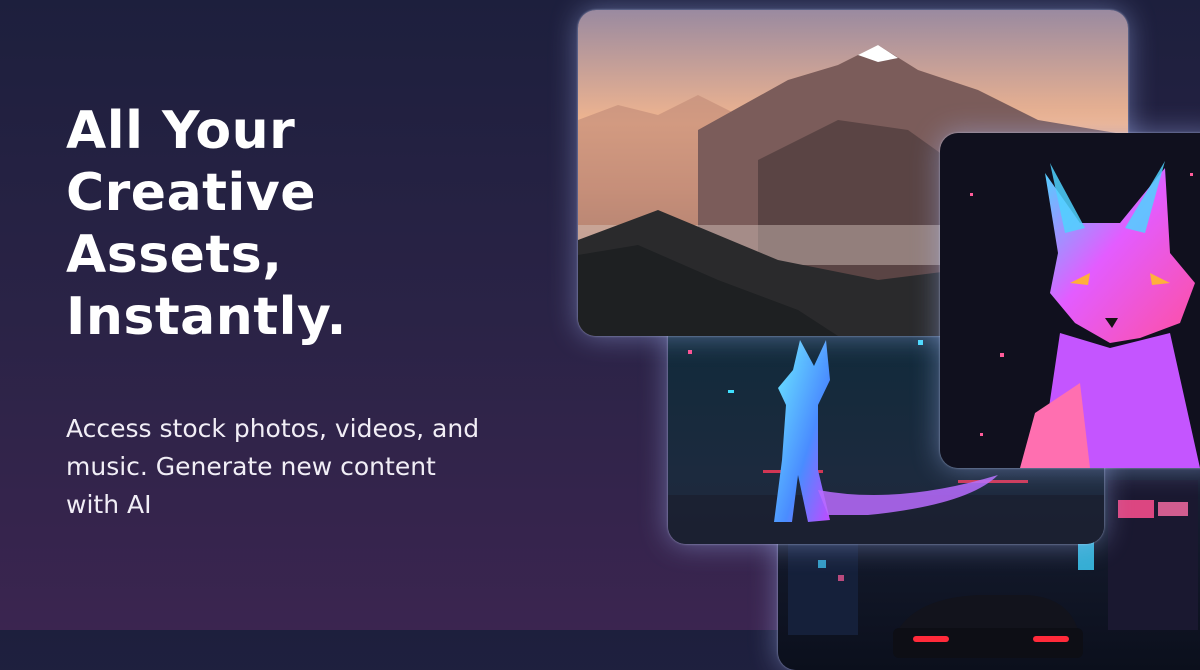 This screenshot has height=670, width=1200. I want to click on headline-line: Instantly., so click(206, 317).